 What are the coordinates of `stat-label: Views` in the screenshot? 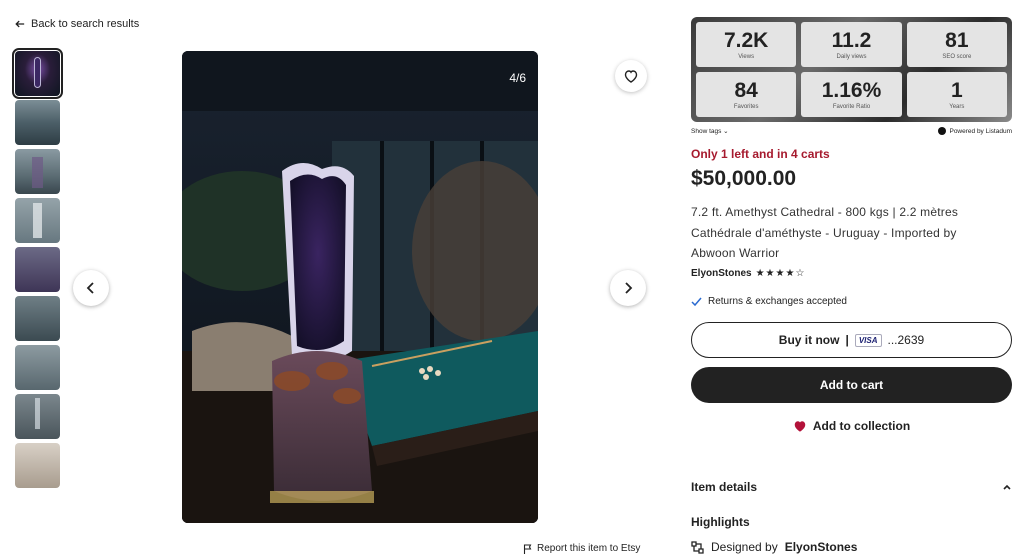 It's located at (746, 56).